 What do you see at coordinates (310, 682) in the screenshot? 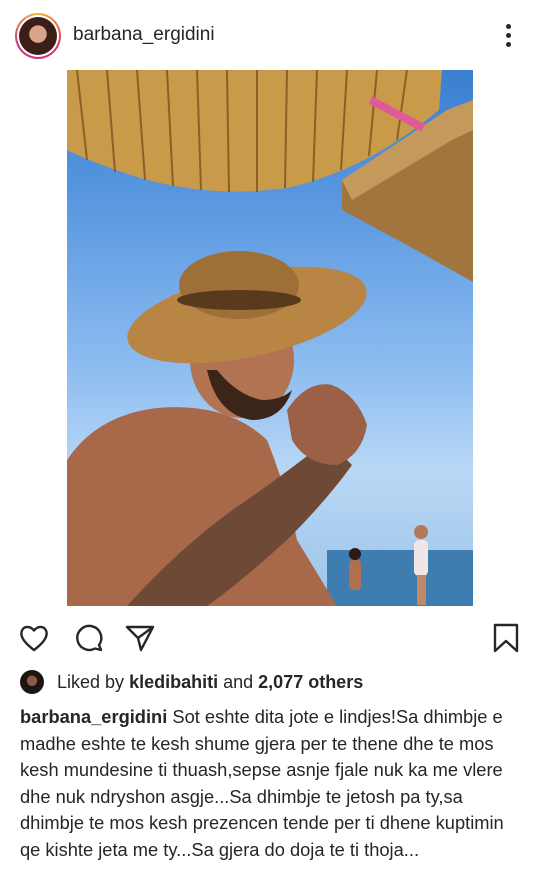
I see `likes-count: 2,077 others` at bounding box center [310, 682].